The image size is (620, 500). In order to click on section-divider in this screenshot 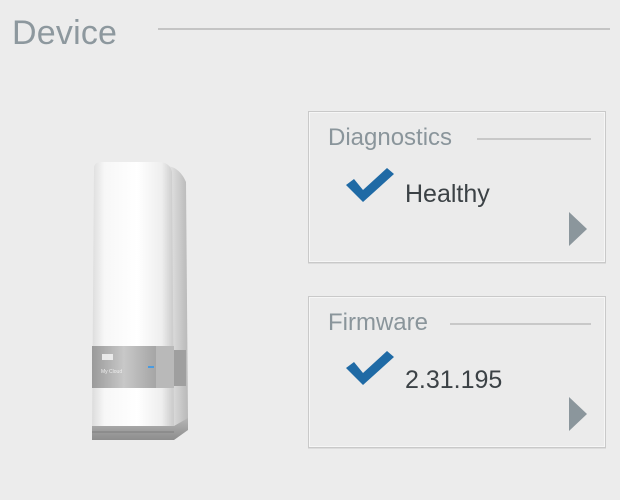, I will do `click(384, 29)`.